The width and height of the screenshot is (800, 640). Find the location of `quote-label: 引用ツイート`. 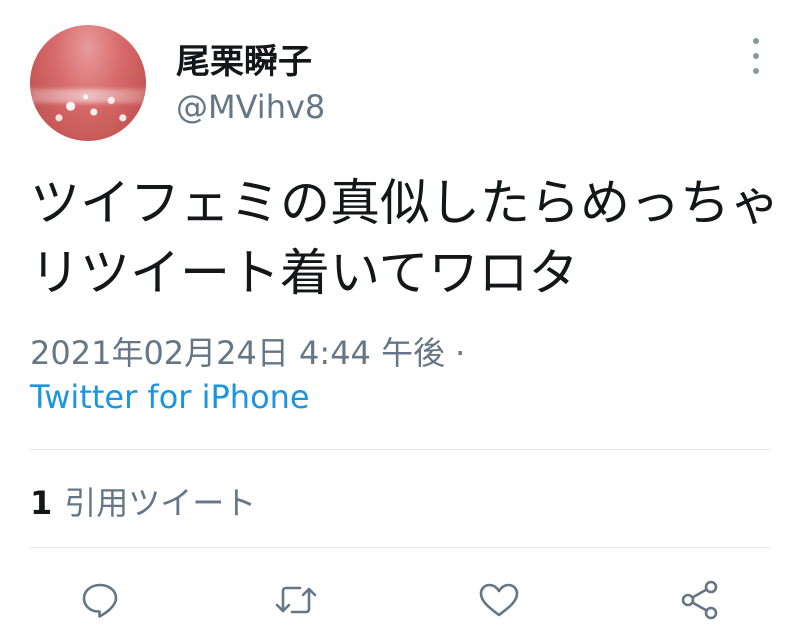

quote-label: 引用ツイート is located at coordinates (160, 503).